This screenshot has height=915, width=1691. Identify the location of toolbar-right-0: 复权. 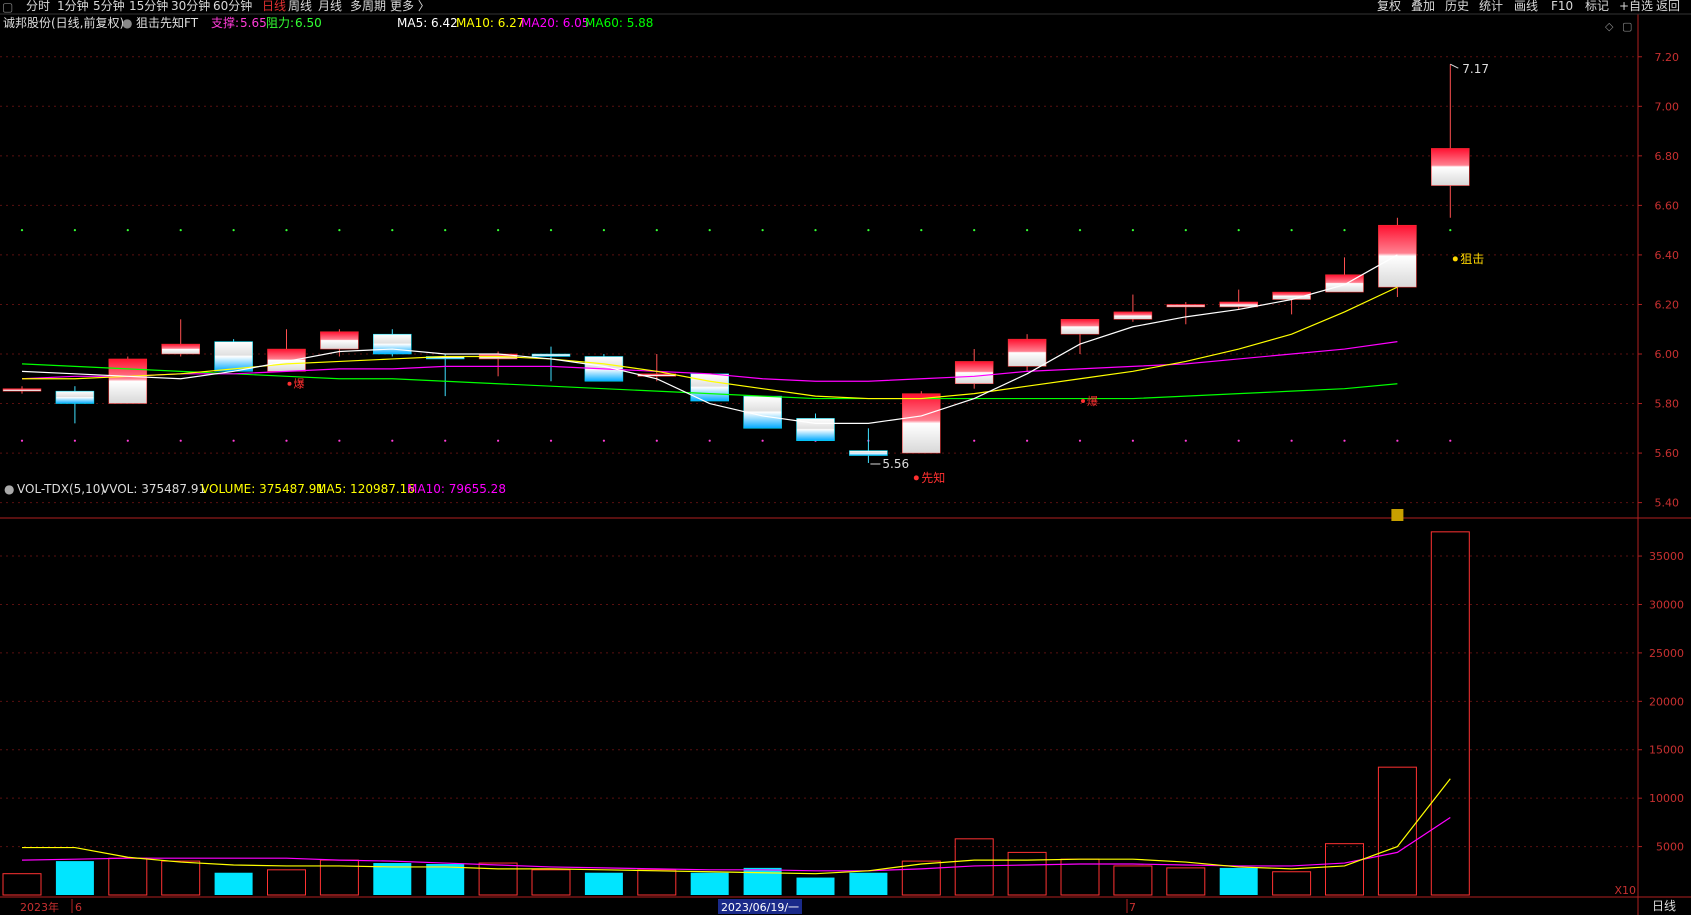
(1389, 6).